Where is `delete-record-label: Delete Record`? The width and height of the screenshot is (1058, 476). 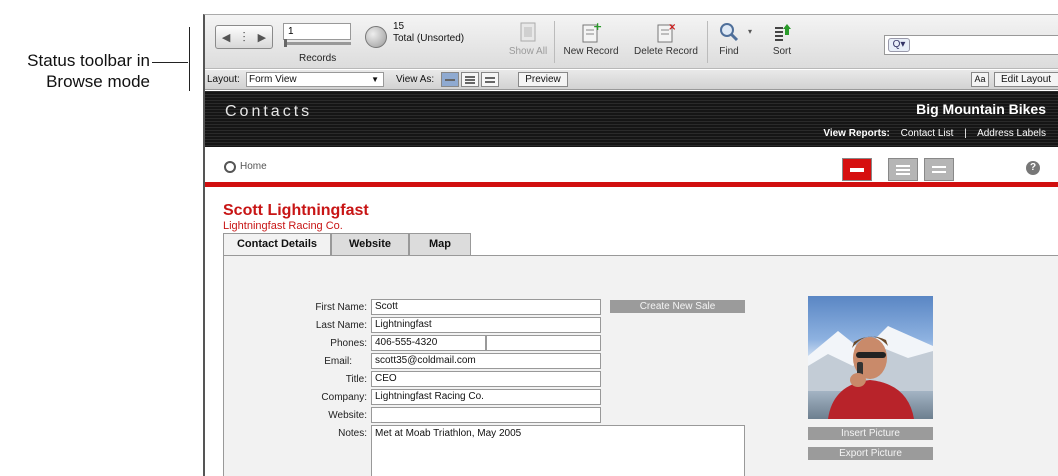 delete-record-label: Delete Record is located at coordinates (666, 51).